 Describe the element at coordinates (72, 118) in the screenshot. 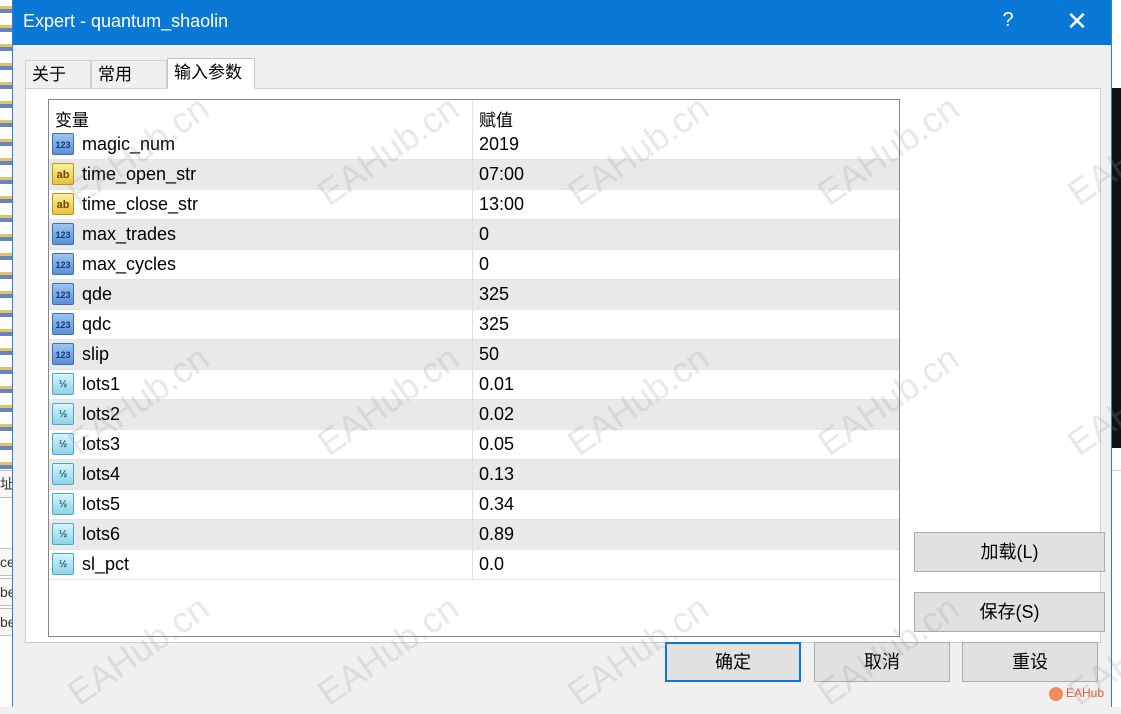

I see `header-variable: 变量` at that location.